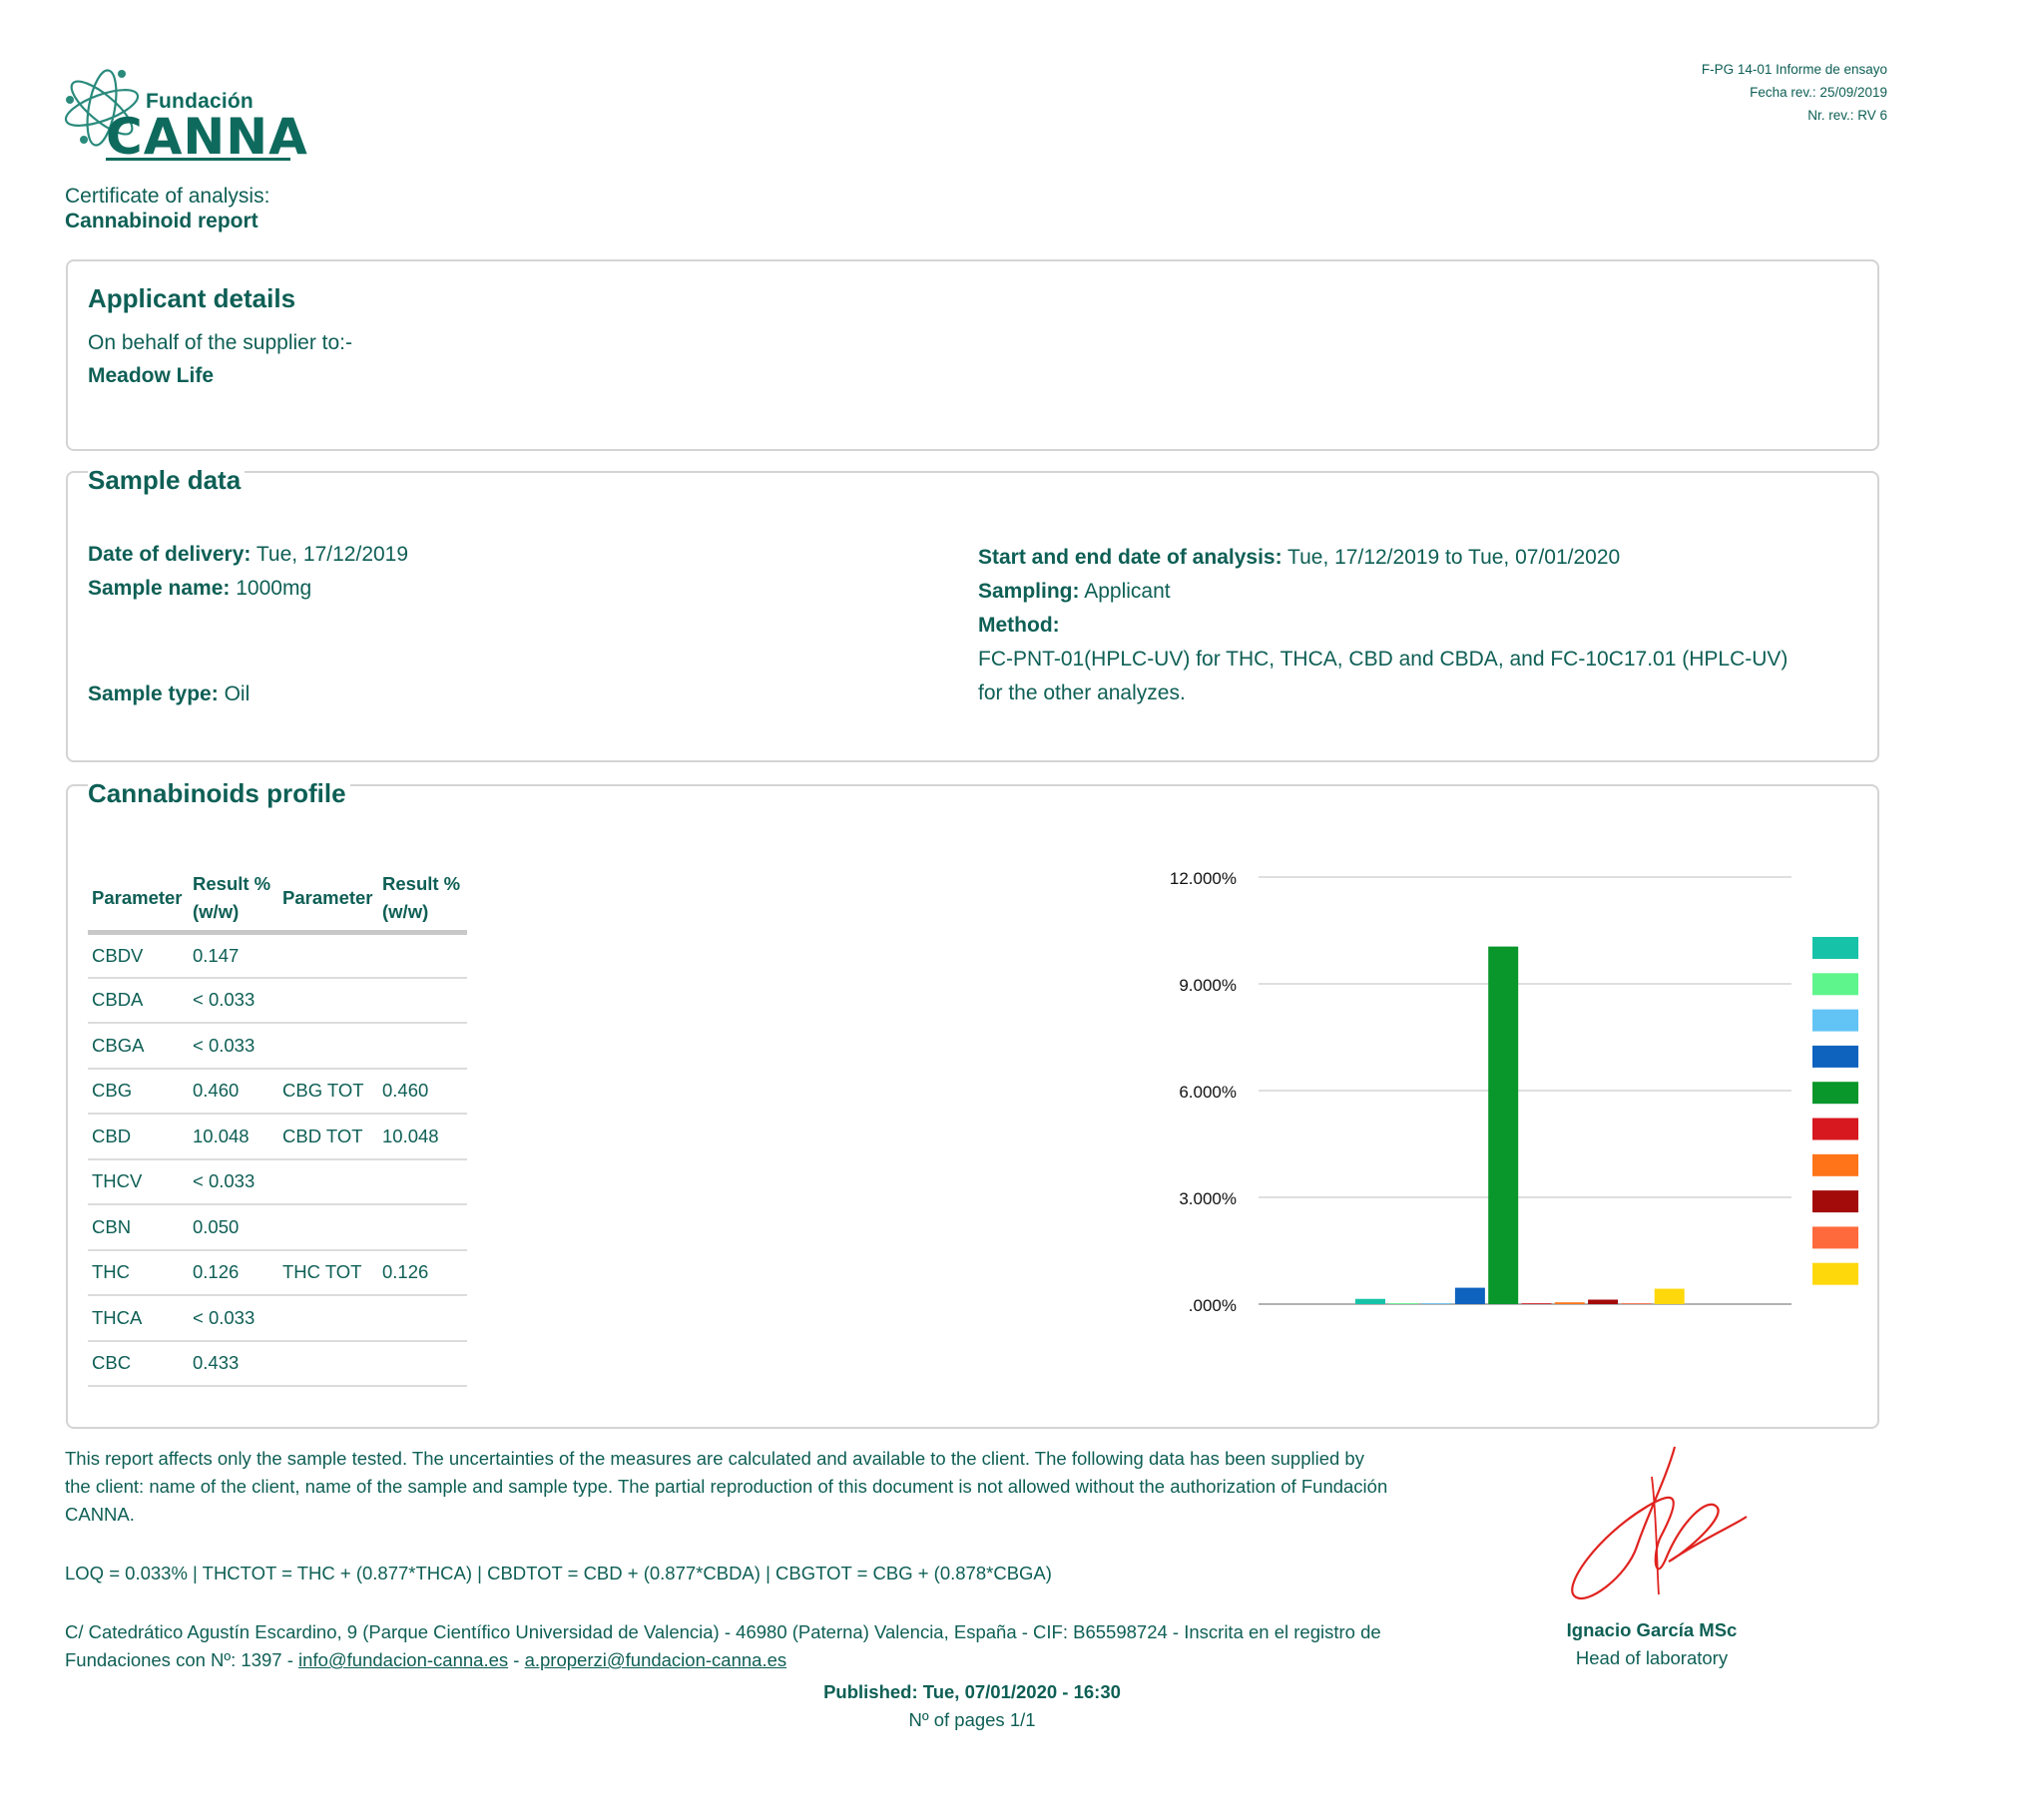 Image resolution: width=2044 pixels, height=1808 pixels. Describe the element at coordinates (972, 1720) in the screenshot. I see `page-count: Nº of pages 1/1` at that location.